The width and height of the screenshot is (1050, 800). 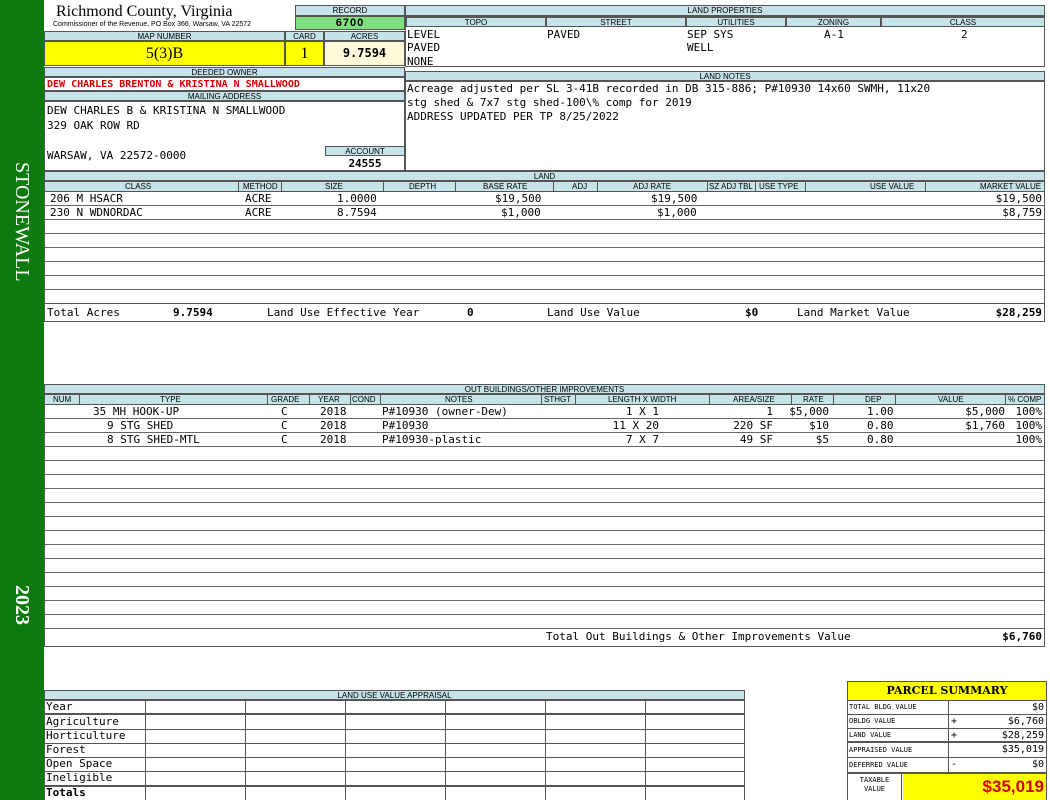 I want to click on total-acres-value: 9.7594, so click(x=193, y=312).